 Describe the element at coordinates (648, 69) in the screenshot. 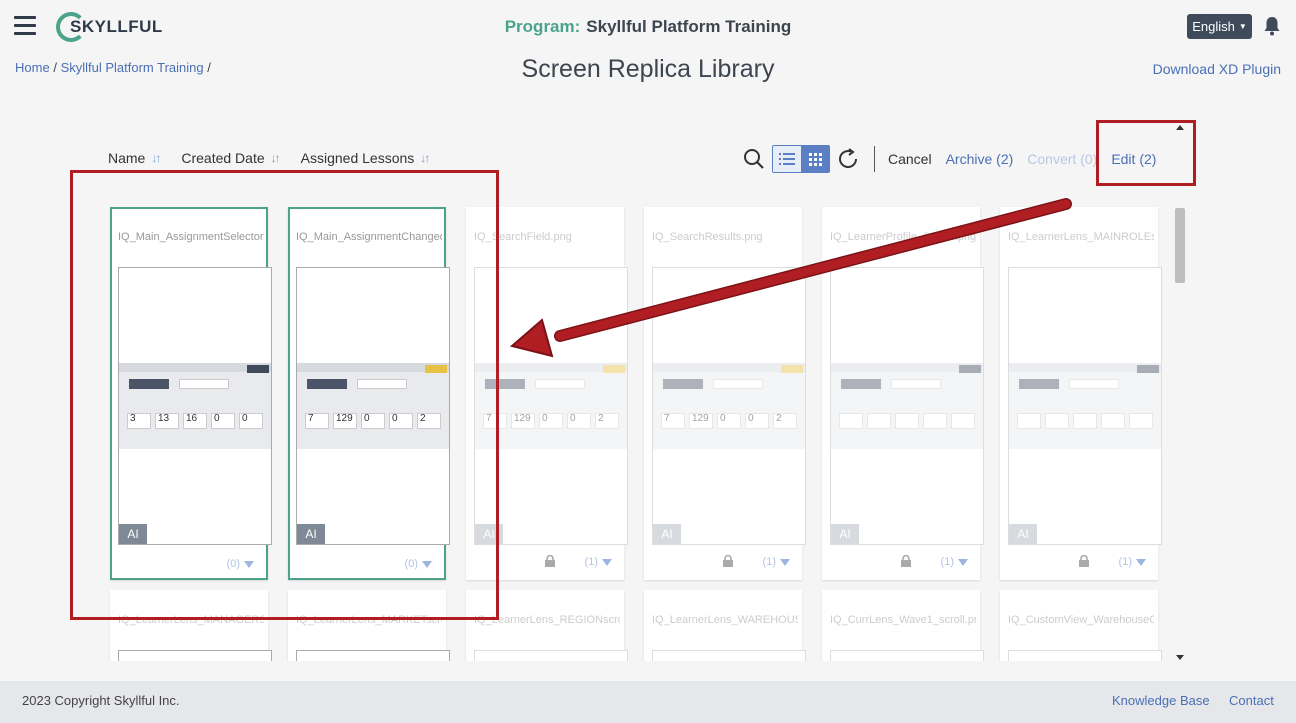

I see `page-title: Screen Replica Library` at that location.